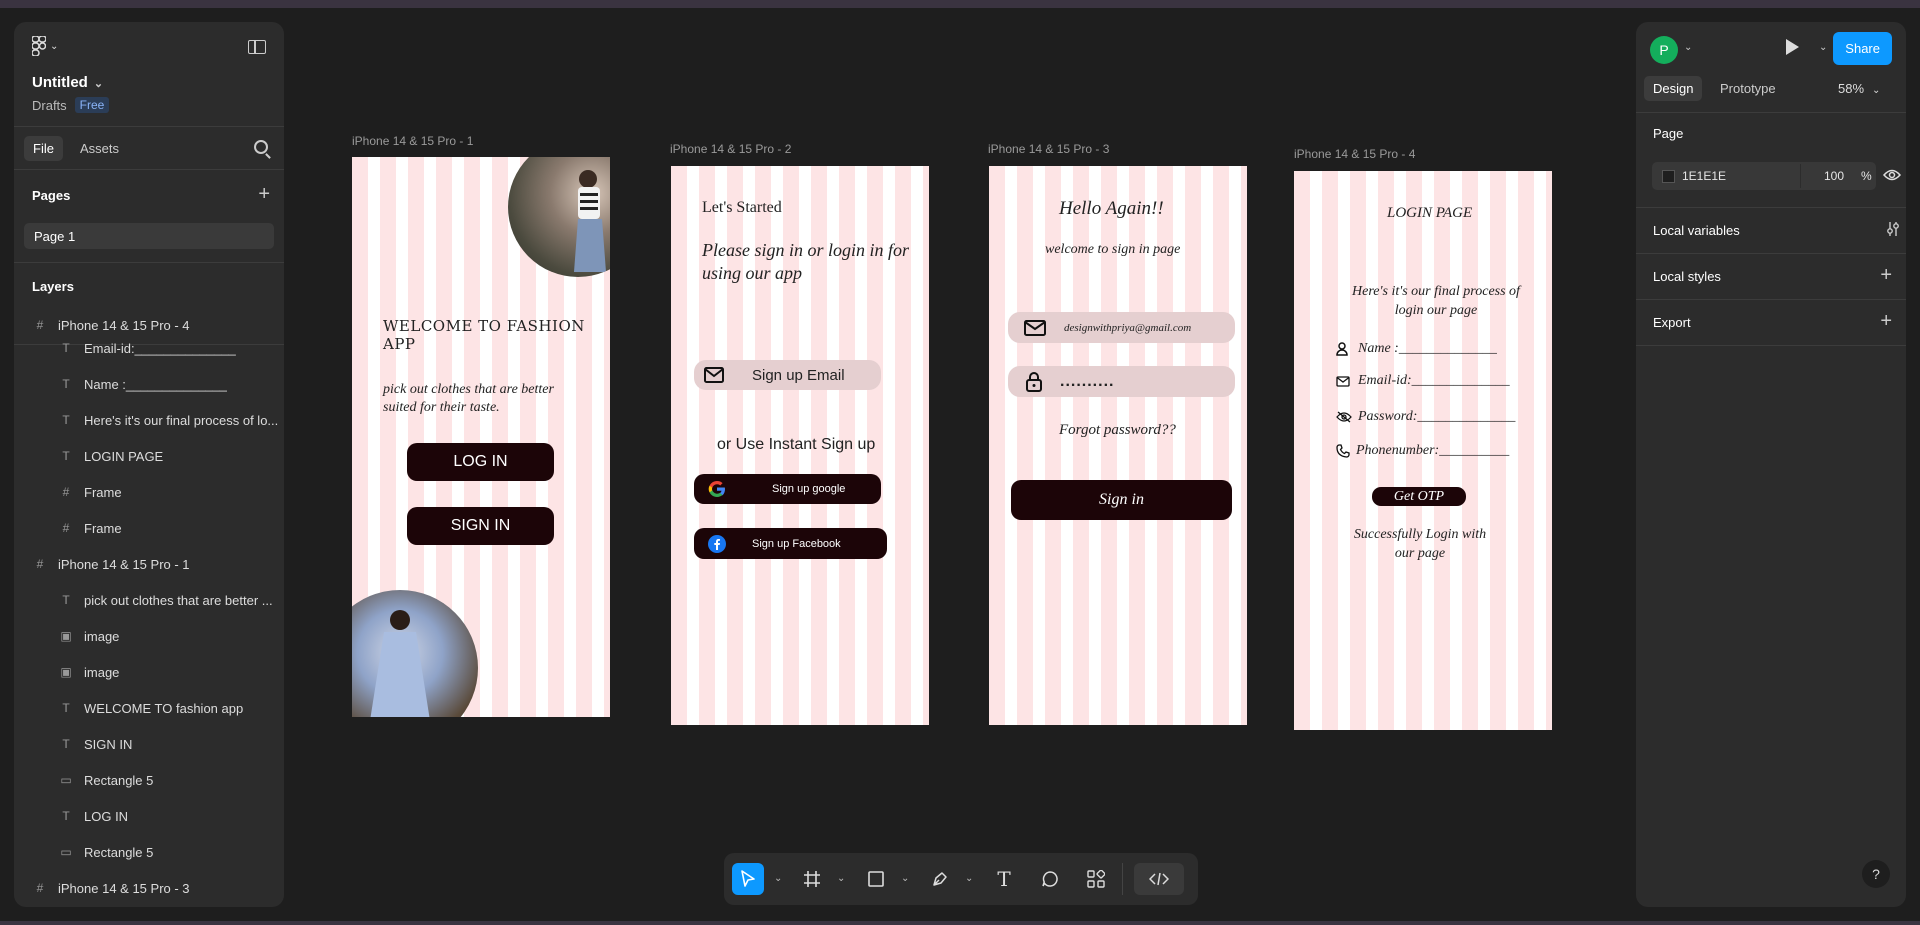  Describe the element at coordinates (790, 543) in the screenshot. I see `signup-facebook-button: Sign up Facebook` at that location.